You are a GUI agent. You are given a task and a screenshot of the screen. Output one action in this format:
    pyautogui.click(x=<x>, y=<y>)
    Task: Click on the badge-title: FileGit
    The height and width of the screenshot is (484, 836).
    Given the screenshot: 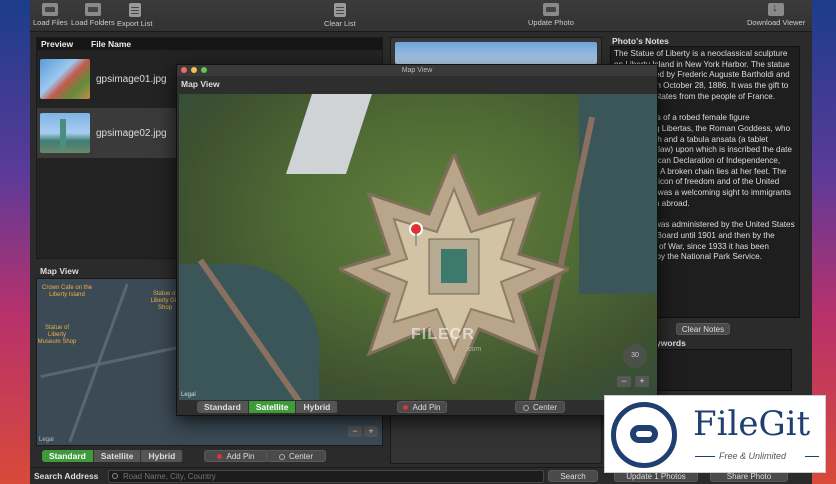 What is the action you would take?
    pyautogui.click(x=752, y=424)
    